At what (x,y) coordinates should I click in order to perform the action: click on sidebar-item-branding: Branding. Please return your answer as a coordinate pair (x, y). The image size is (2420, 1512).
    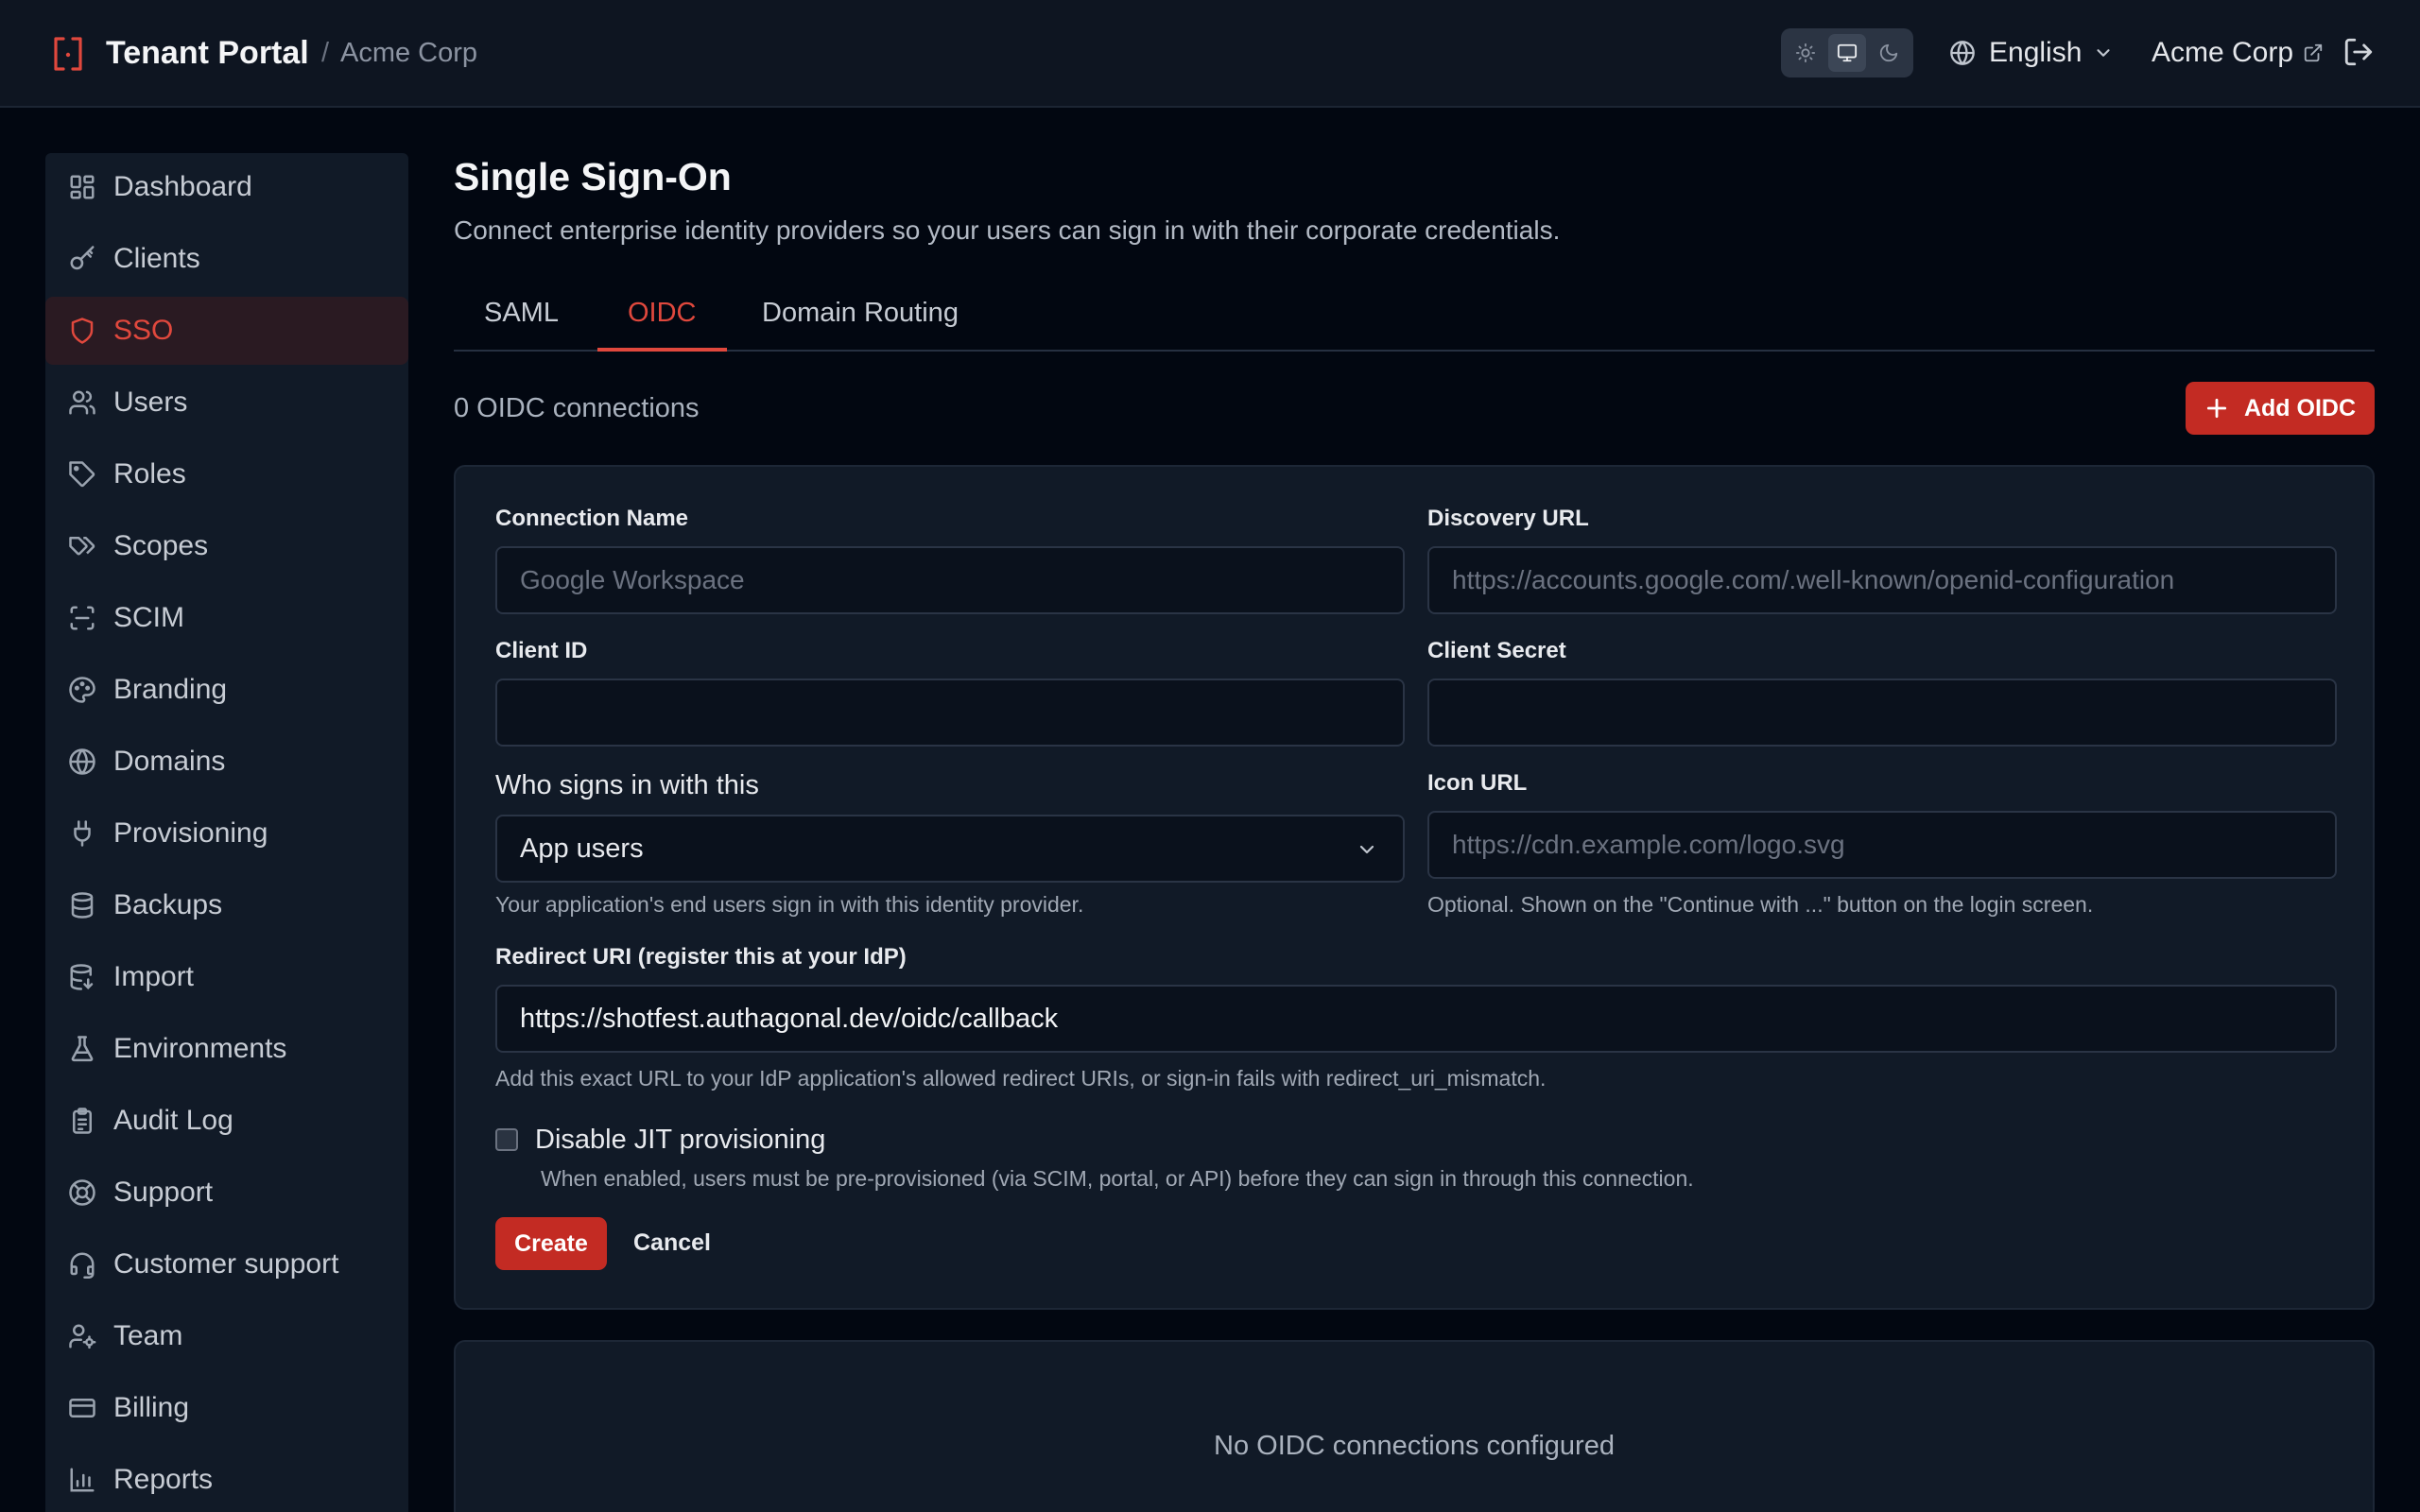
    Looking at the image, I should click on (226, 690).